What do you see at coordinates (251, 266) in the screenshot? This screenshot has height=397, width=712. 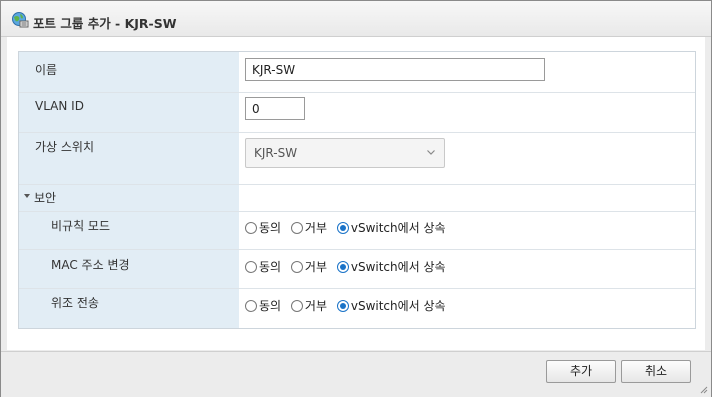 I see `mac-accept-radio` at bounding box center [251, 266].